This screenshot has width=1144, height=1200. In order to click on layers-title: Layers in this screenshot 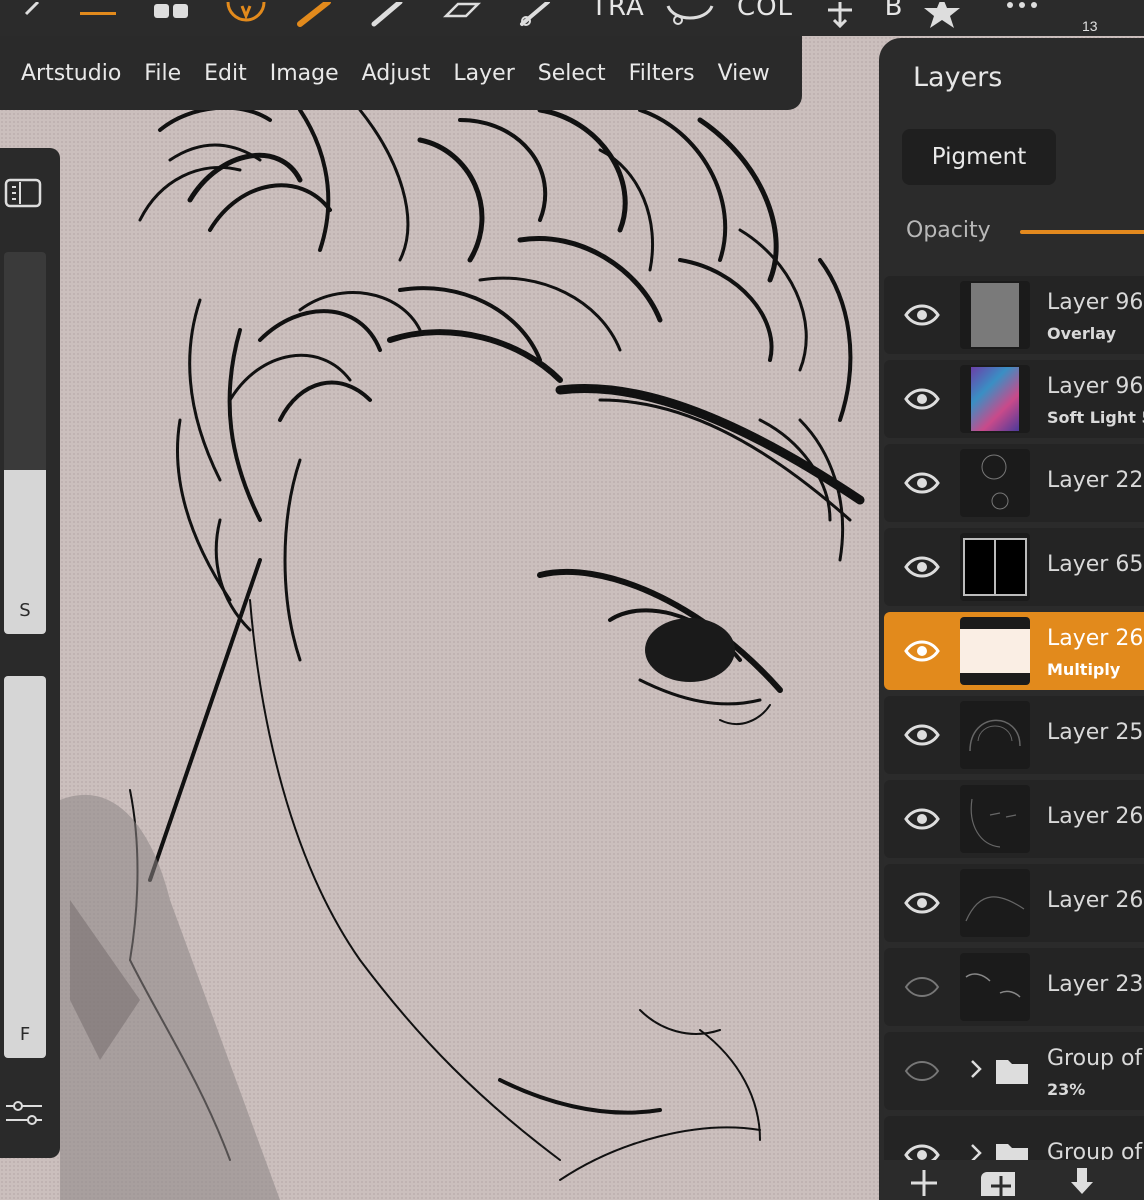, I will do `click(958, 77)`.